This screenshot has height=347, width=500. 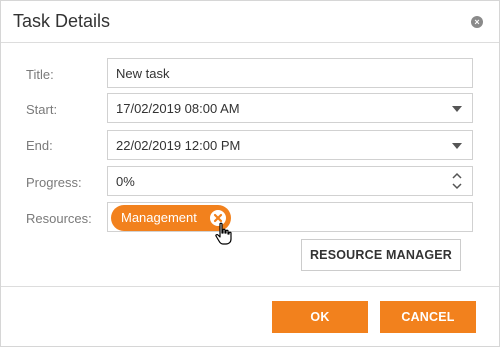 I want to click on progress-stepper: 0%, so click(x=290, y=181).